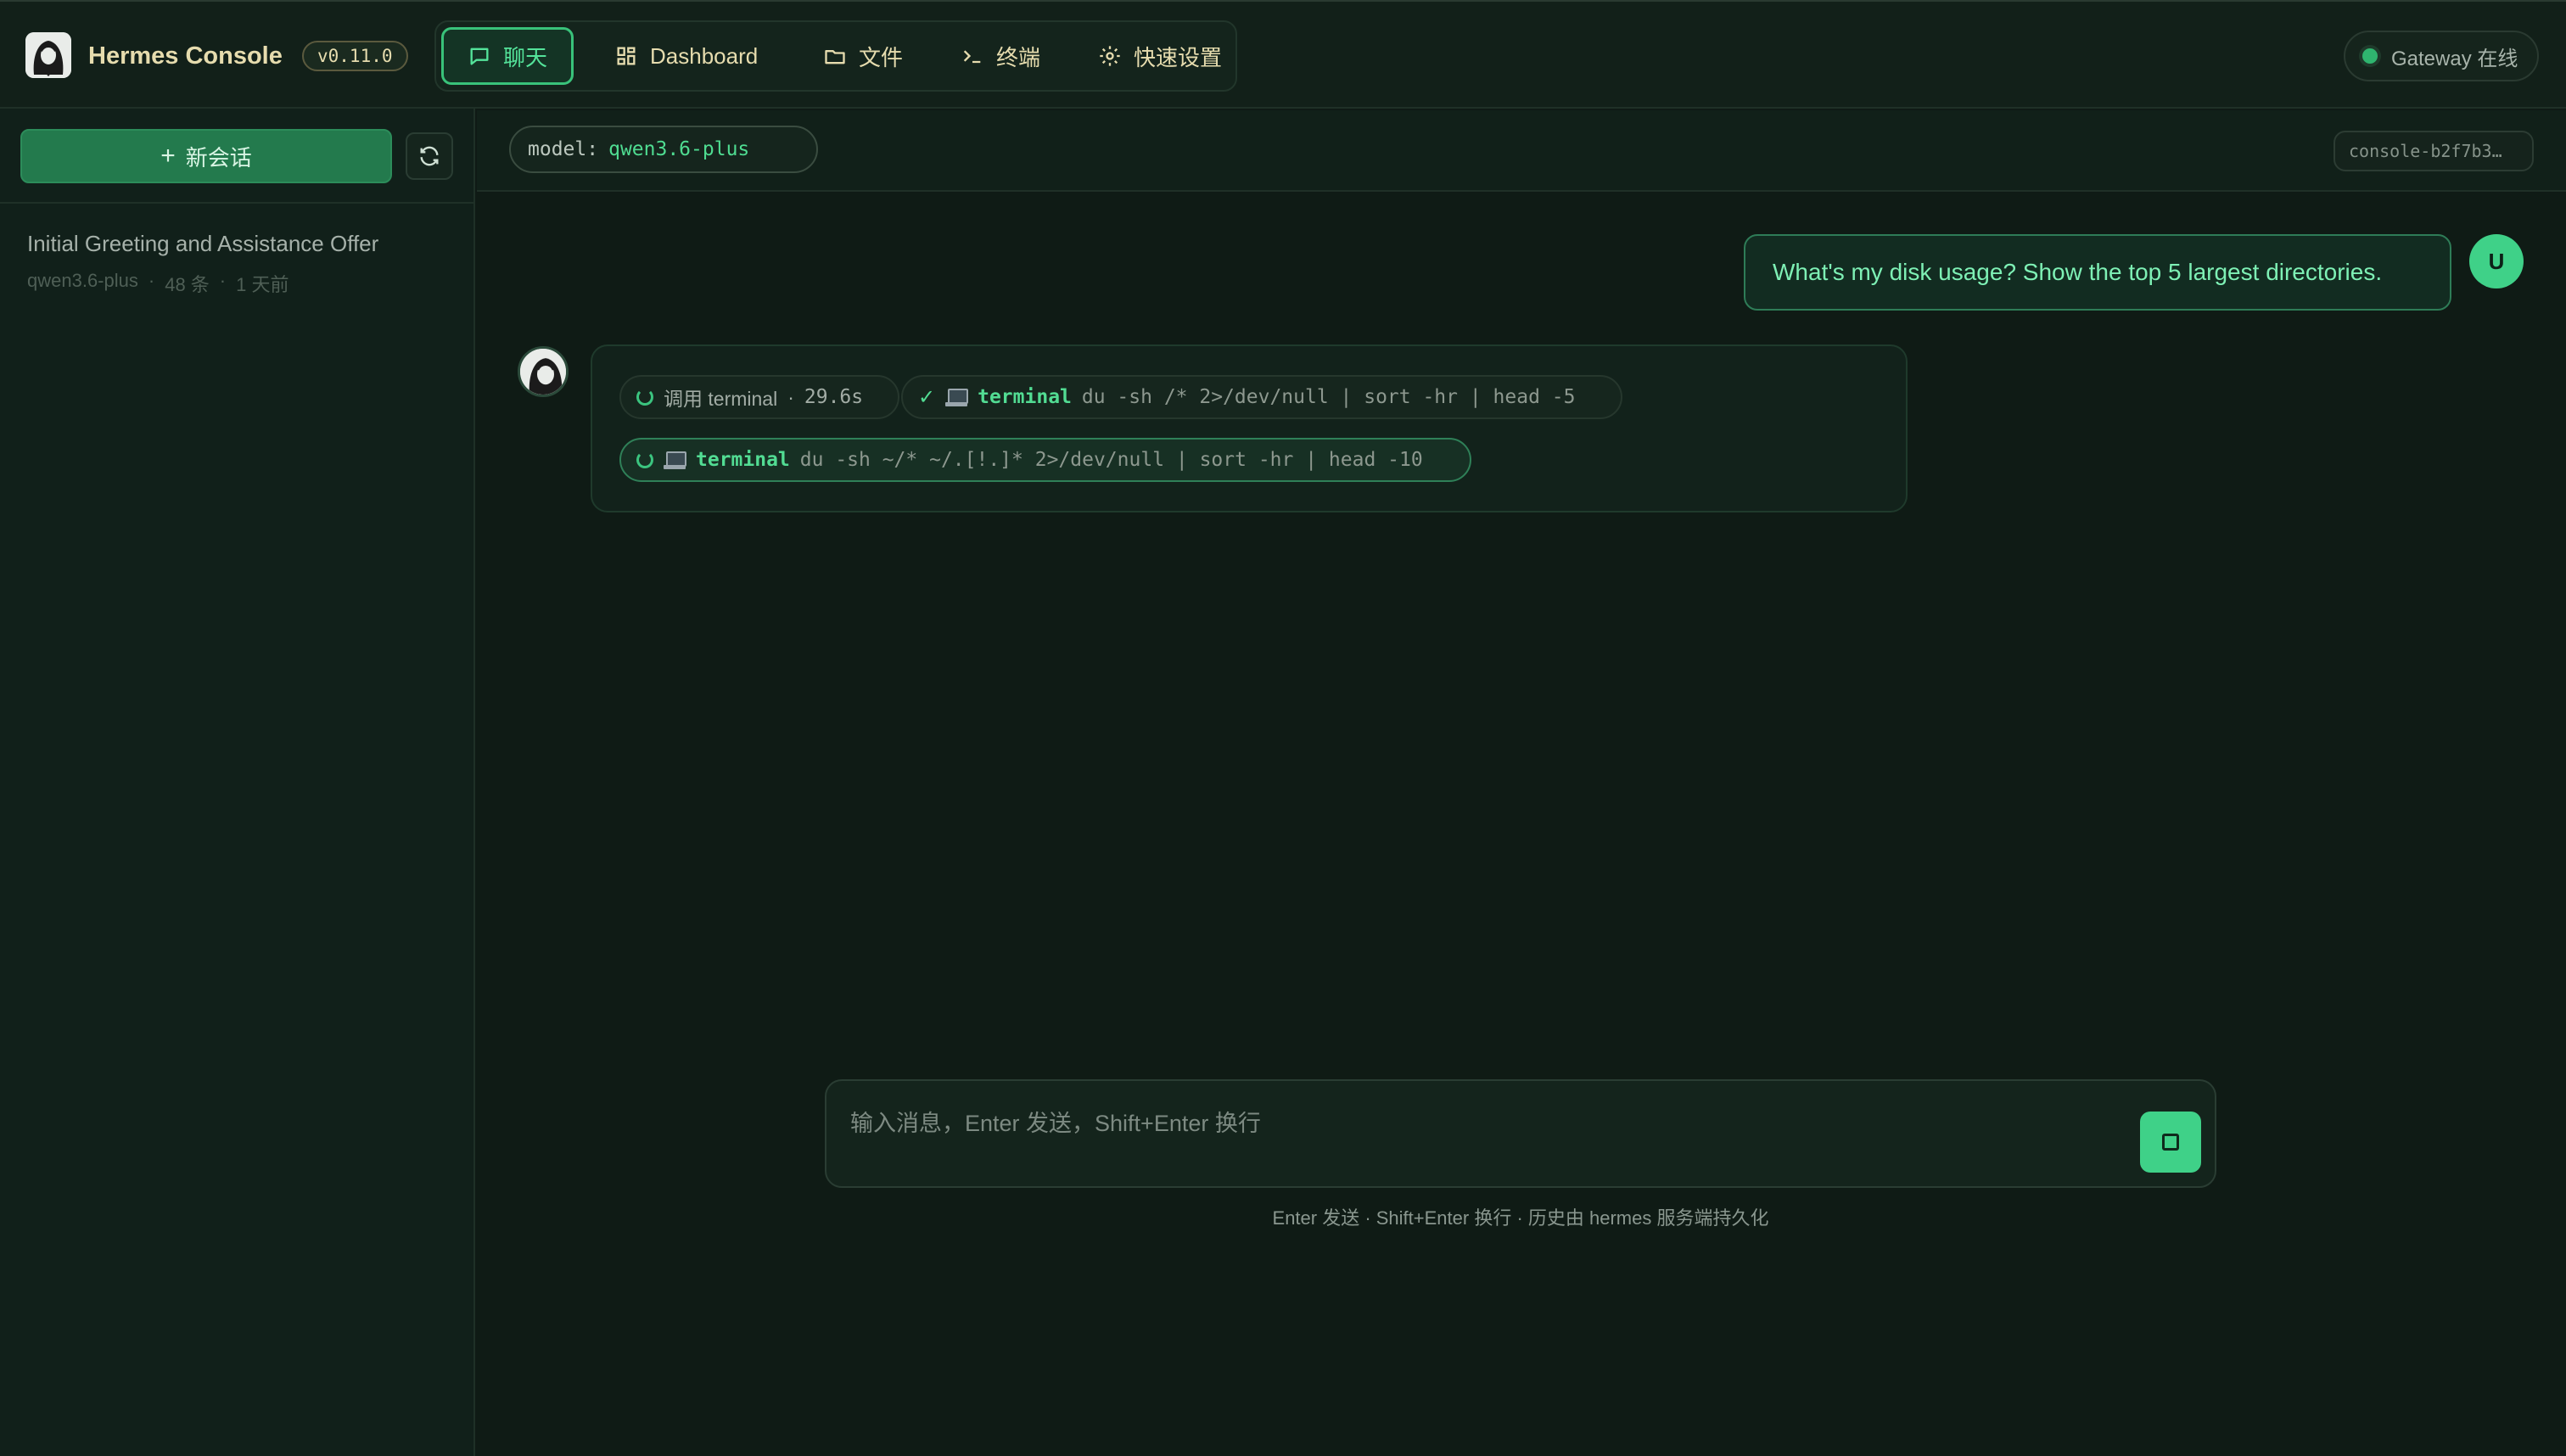 Image resolution: width=2566 pixels, height=1456 pixels. What do you see at coordinates (1018, 57) in the screenshot?
I see `tab-terminal-label: 终端` at bounding box center [1018, 57].